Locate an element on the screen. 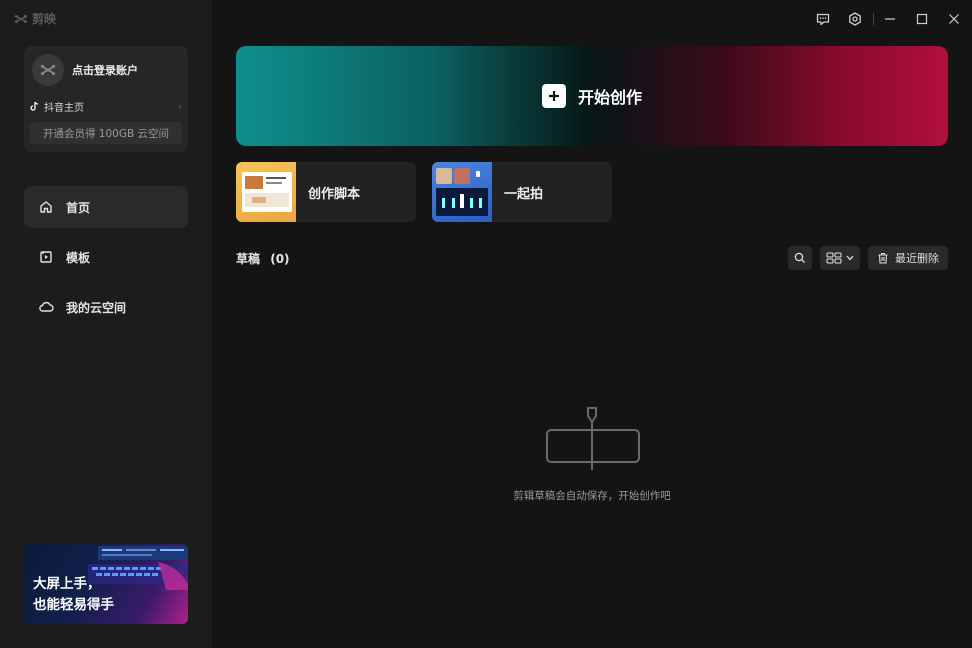 The height and width of the screenshot is (648, 972). trash-icon is located at coordinates (883, 258).